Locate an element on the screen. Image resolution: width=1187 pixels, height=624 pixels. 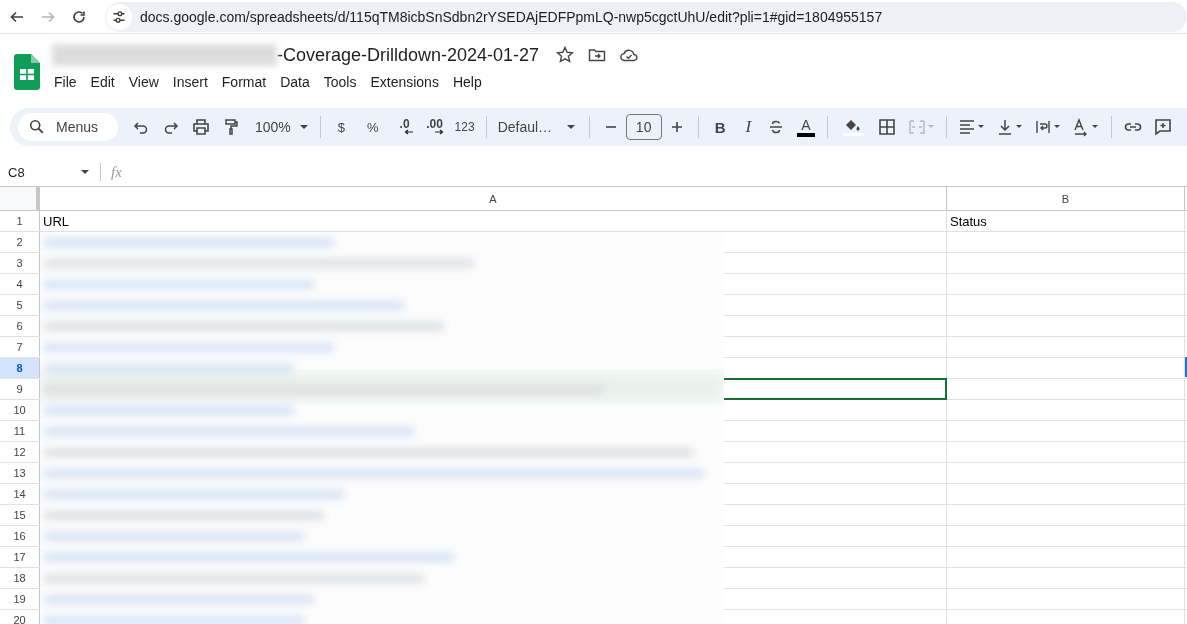
table-cell-text: Status is located at coordinates (968, 221).